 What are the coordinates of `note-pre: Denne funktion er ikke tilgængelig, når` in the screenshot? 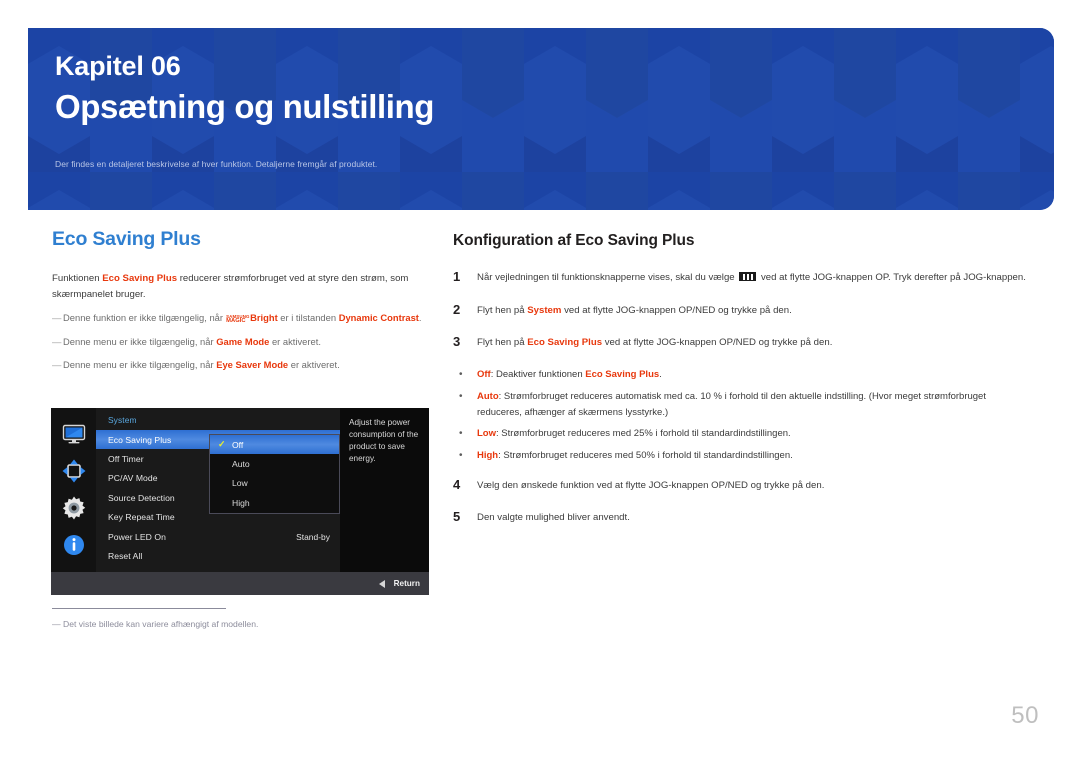 It's located at (144, 318).